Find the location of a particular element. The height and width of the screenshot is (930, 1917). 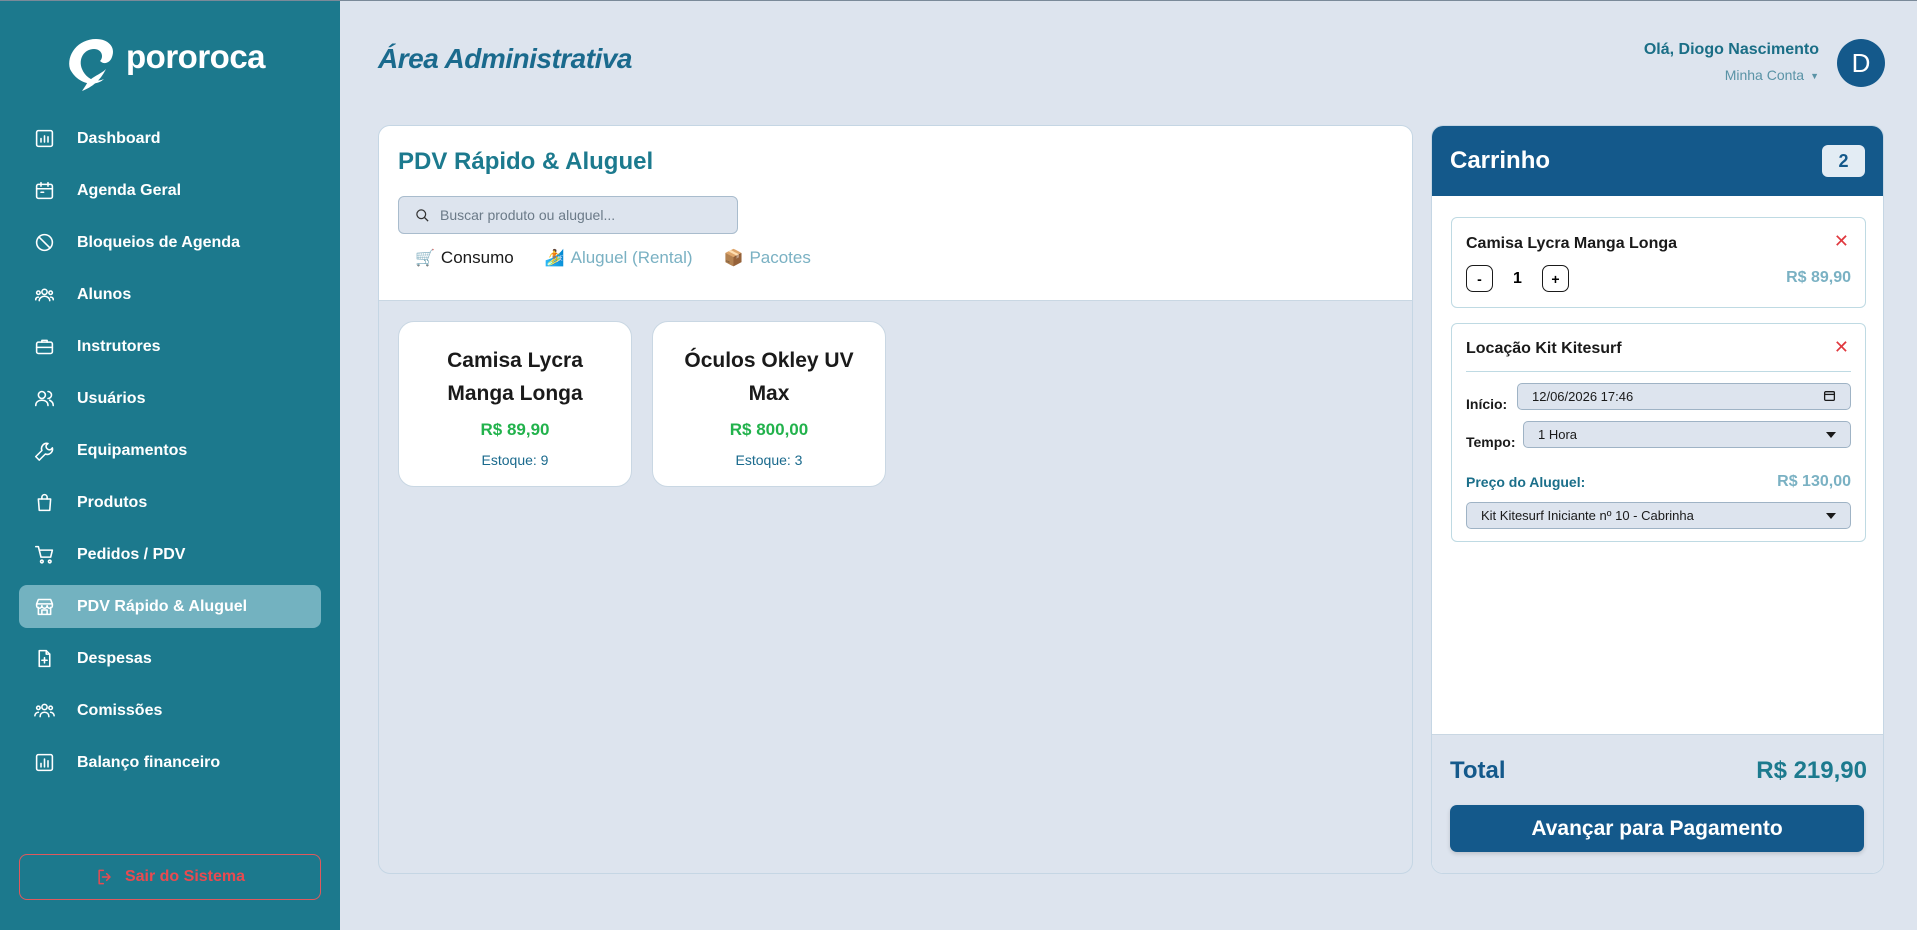

tab-label: Aluguel (Rental) is located at coordinates (631, 257).